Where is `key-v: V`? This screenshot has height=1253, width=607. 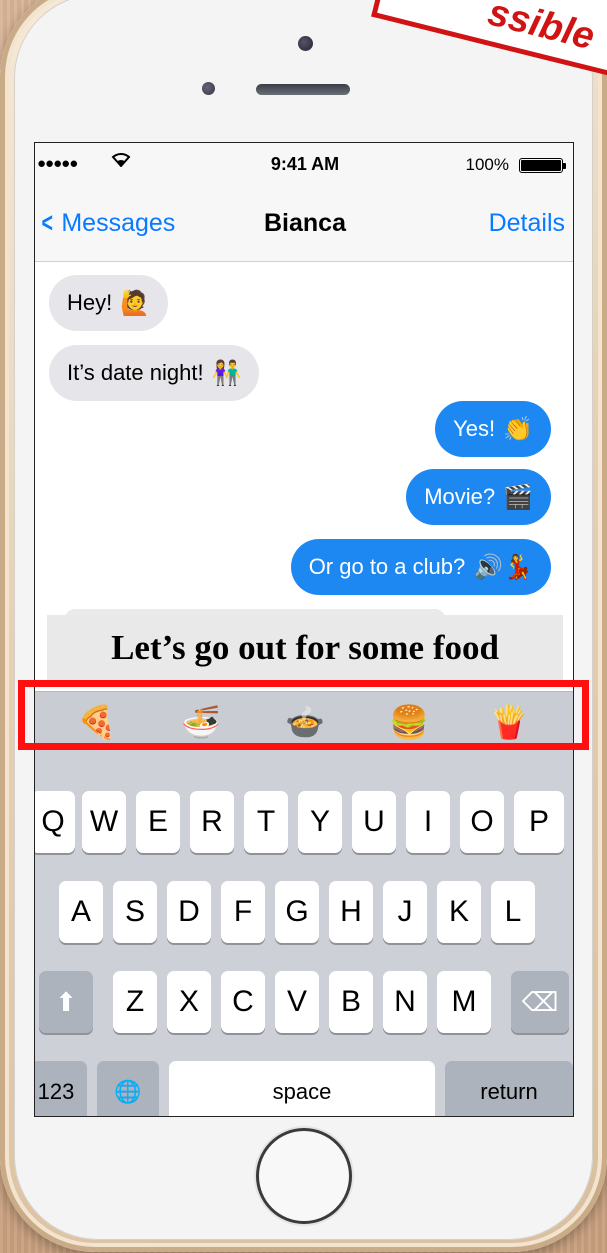 key-v: V is located at coordinates (297, 1002).